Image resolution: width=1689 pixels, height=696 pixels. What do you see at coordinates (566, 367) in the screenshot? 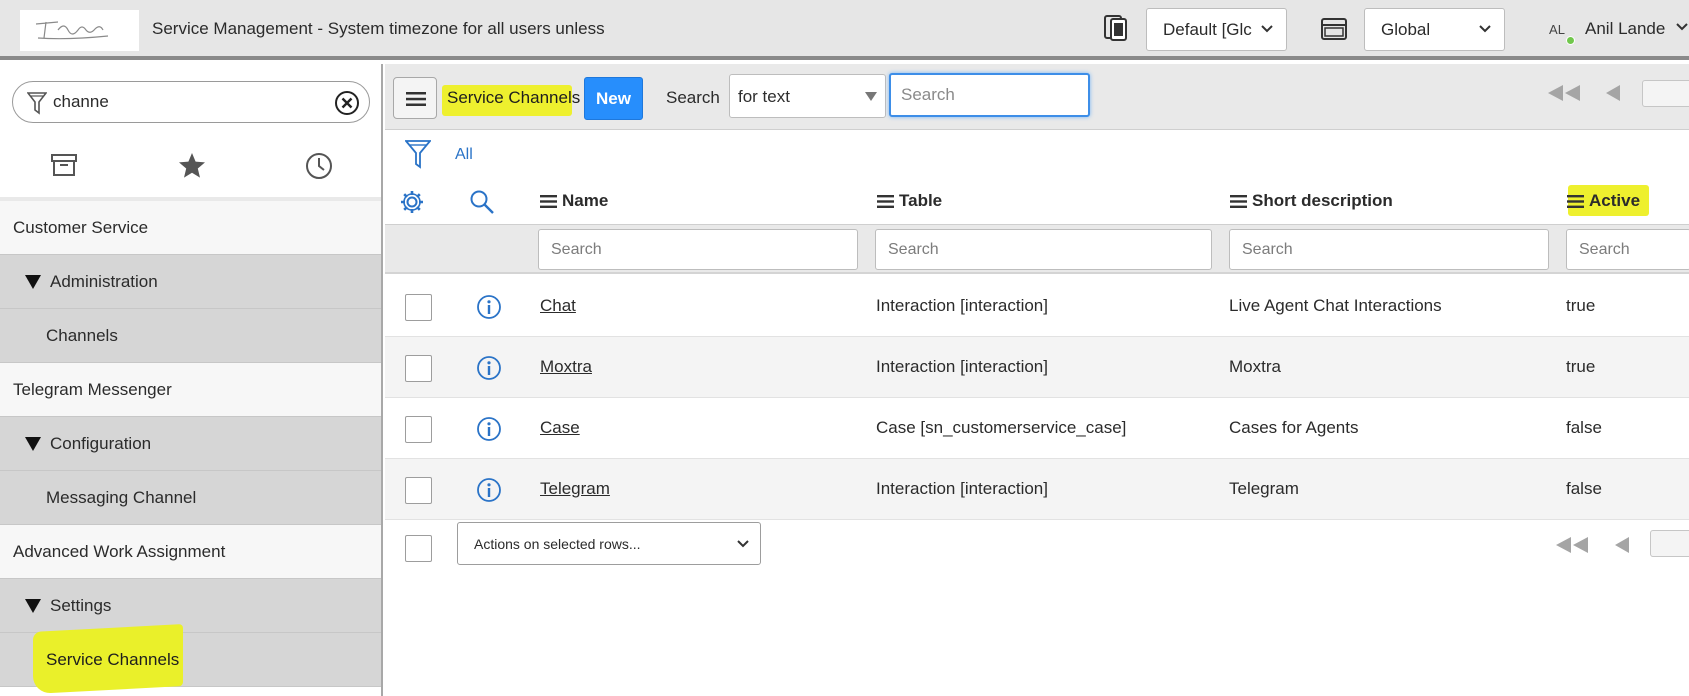
I see `record-link: Moxtra` at bounding box center [566, 367].